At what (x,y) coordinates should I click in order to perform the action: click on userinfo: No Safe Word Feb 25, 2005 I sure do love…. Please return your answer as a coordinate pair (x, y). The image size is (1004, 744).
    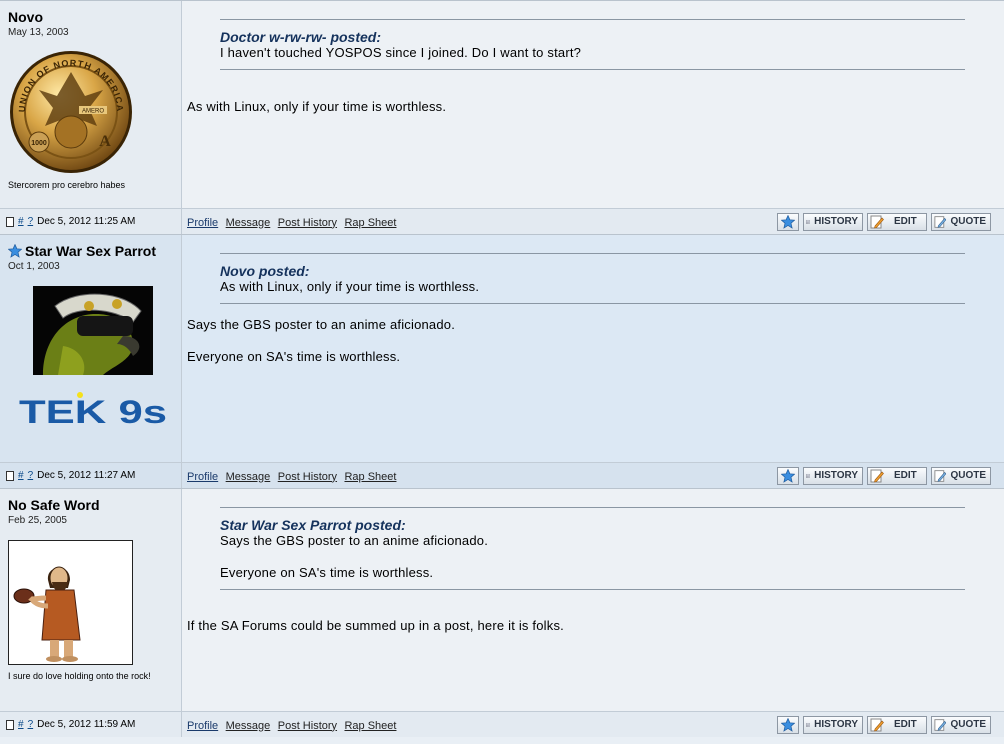
    Looking at the image, I should click on (91, 600).